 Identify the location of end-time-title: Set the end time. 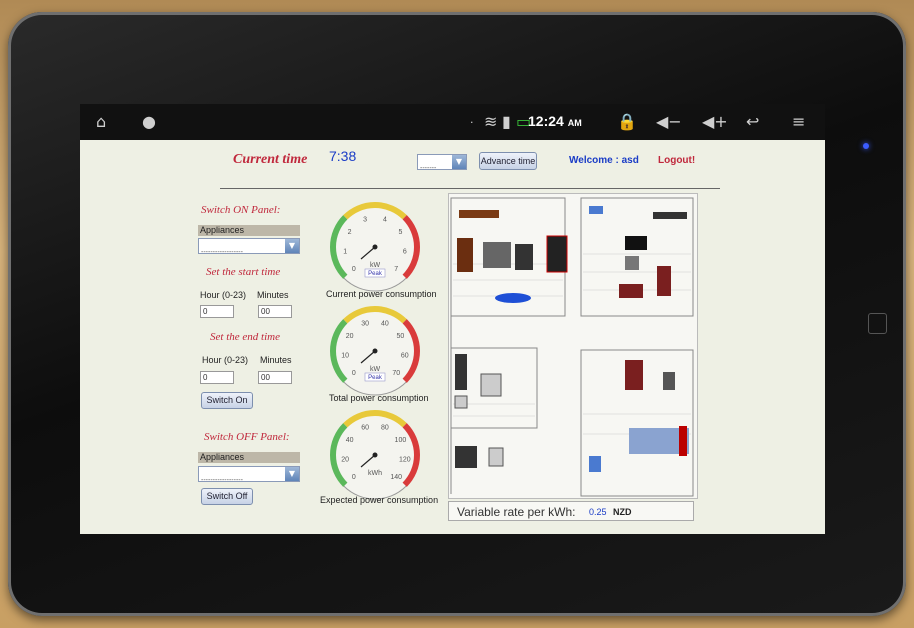
(245, 337).